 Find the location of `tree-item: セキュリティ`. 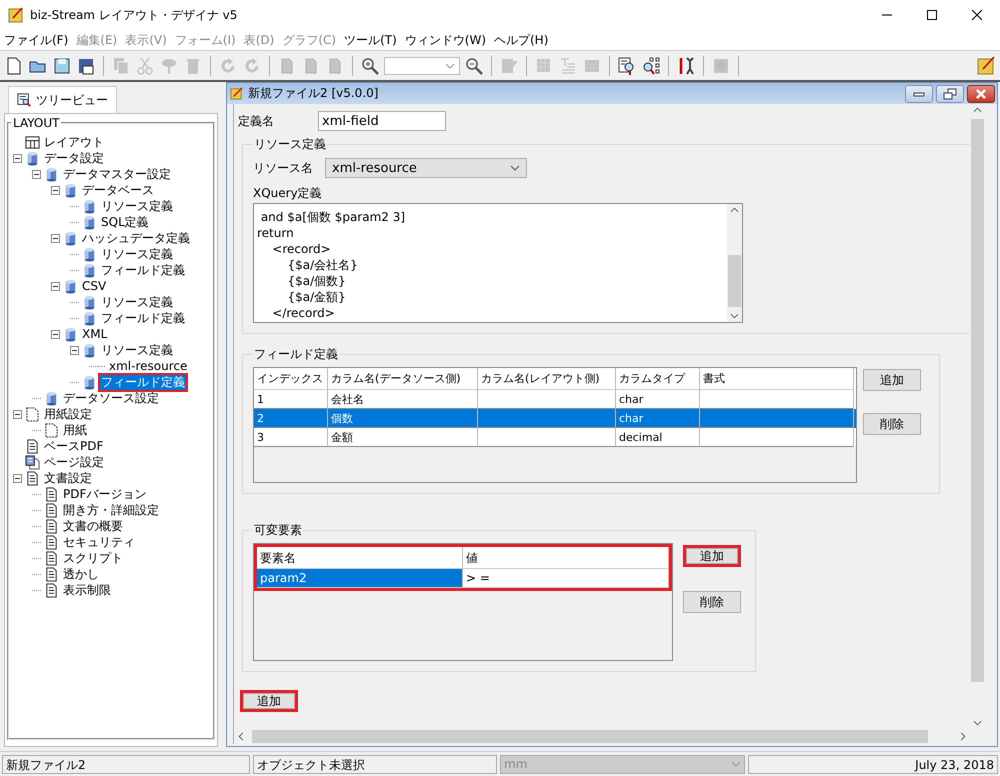

tree-item: セキュリティ is located at coordinates (99, 542).